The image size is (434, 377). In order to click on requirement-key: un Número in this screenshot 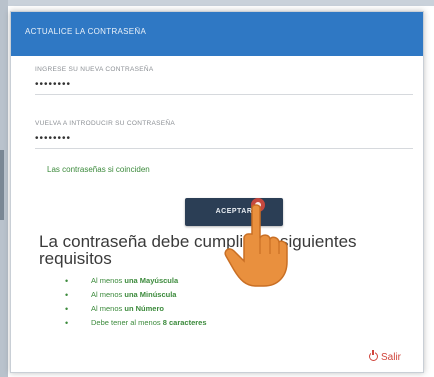, I will do `click(144, 308)`.